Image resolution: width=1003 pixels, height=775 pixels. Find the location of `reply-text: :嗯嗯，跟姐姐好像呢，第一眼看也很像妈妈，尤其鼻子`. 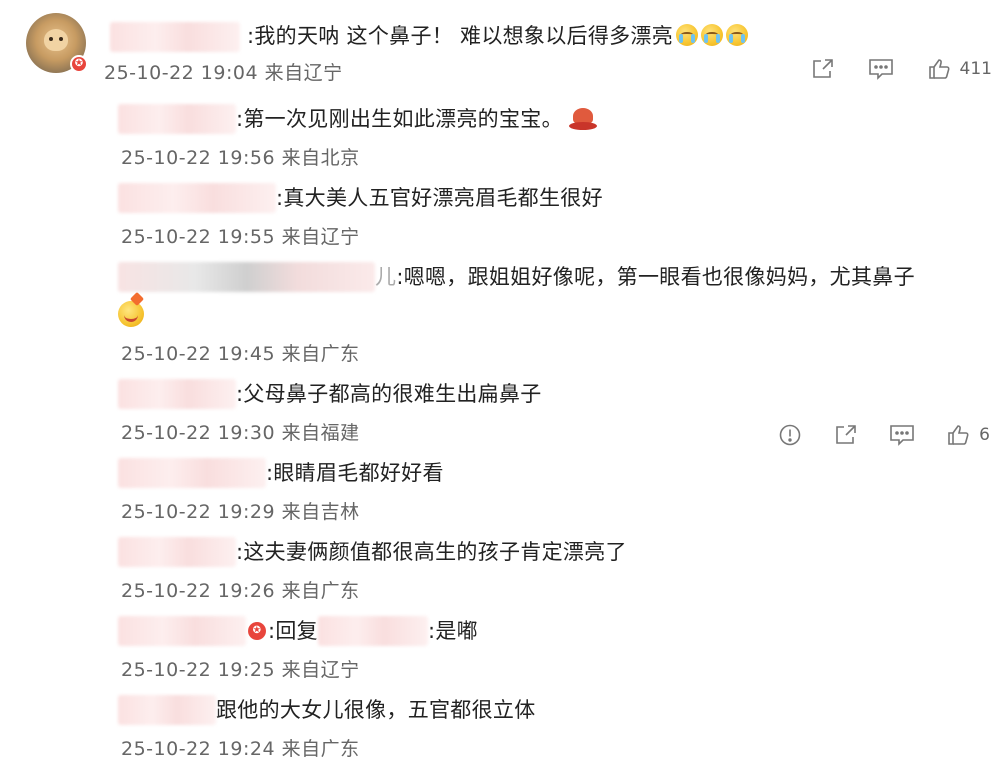

reply-text: :嗯嗯，跟姐姐好像呢，第一眼看也很像妈妈，尤其鼻子 is located at coordinates (655, 277).